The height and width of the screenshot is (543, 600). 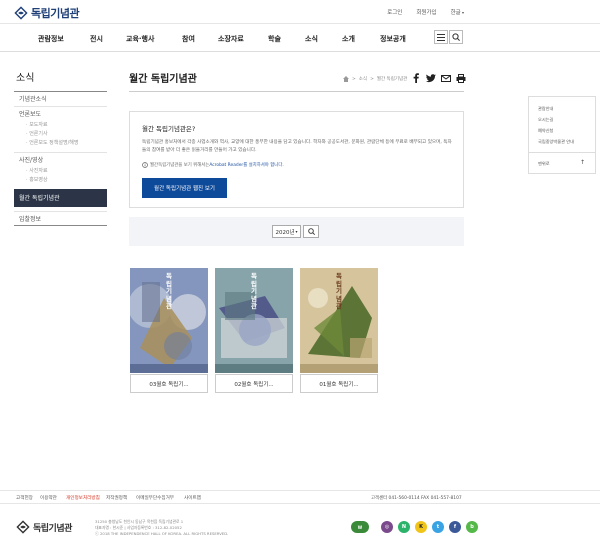 I want to click on certification-mark-icon: W, so click(x=360, y=527).